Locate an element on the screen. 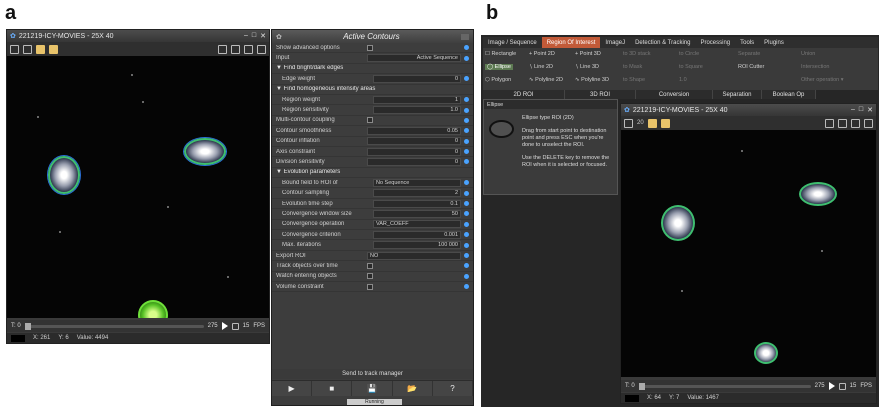  parameter-input: 1.0 is located at coordinates (417, 110).